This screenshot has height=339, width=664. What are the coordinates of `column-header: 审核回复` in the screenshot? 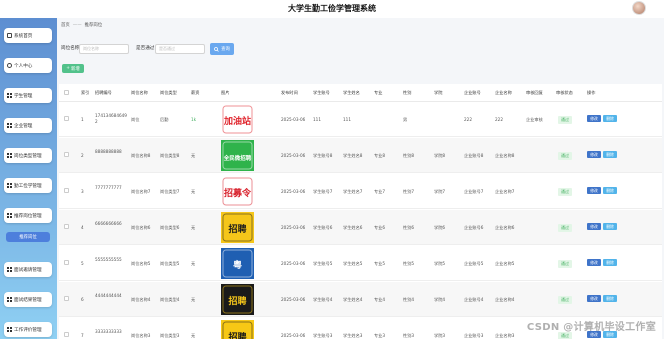 It's located at (534, 92).